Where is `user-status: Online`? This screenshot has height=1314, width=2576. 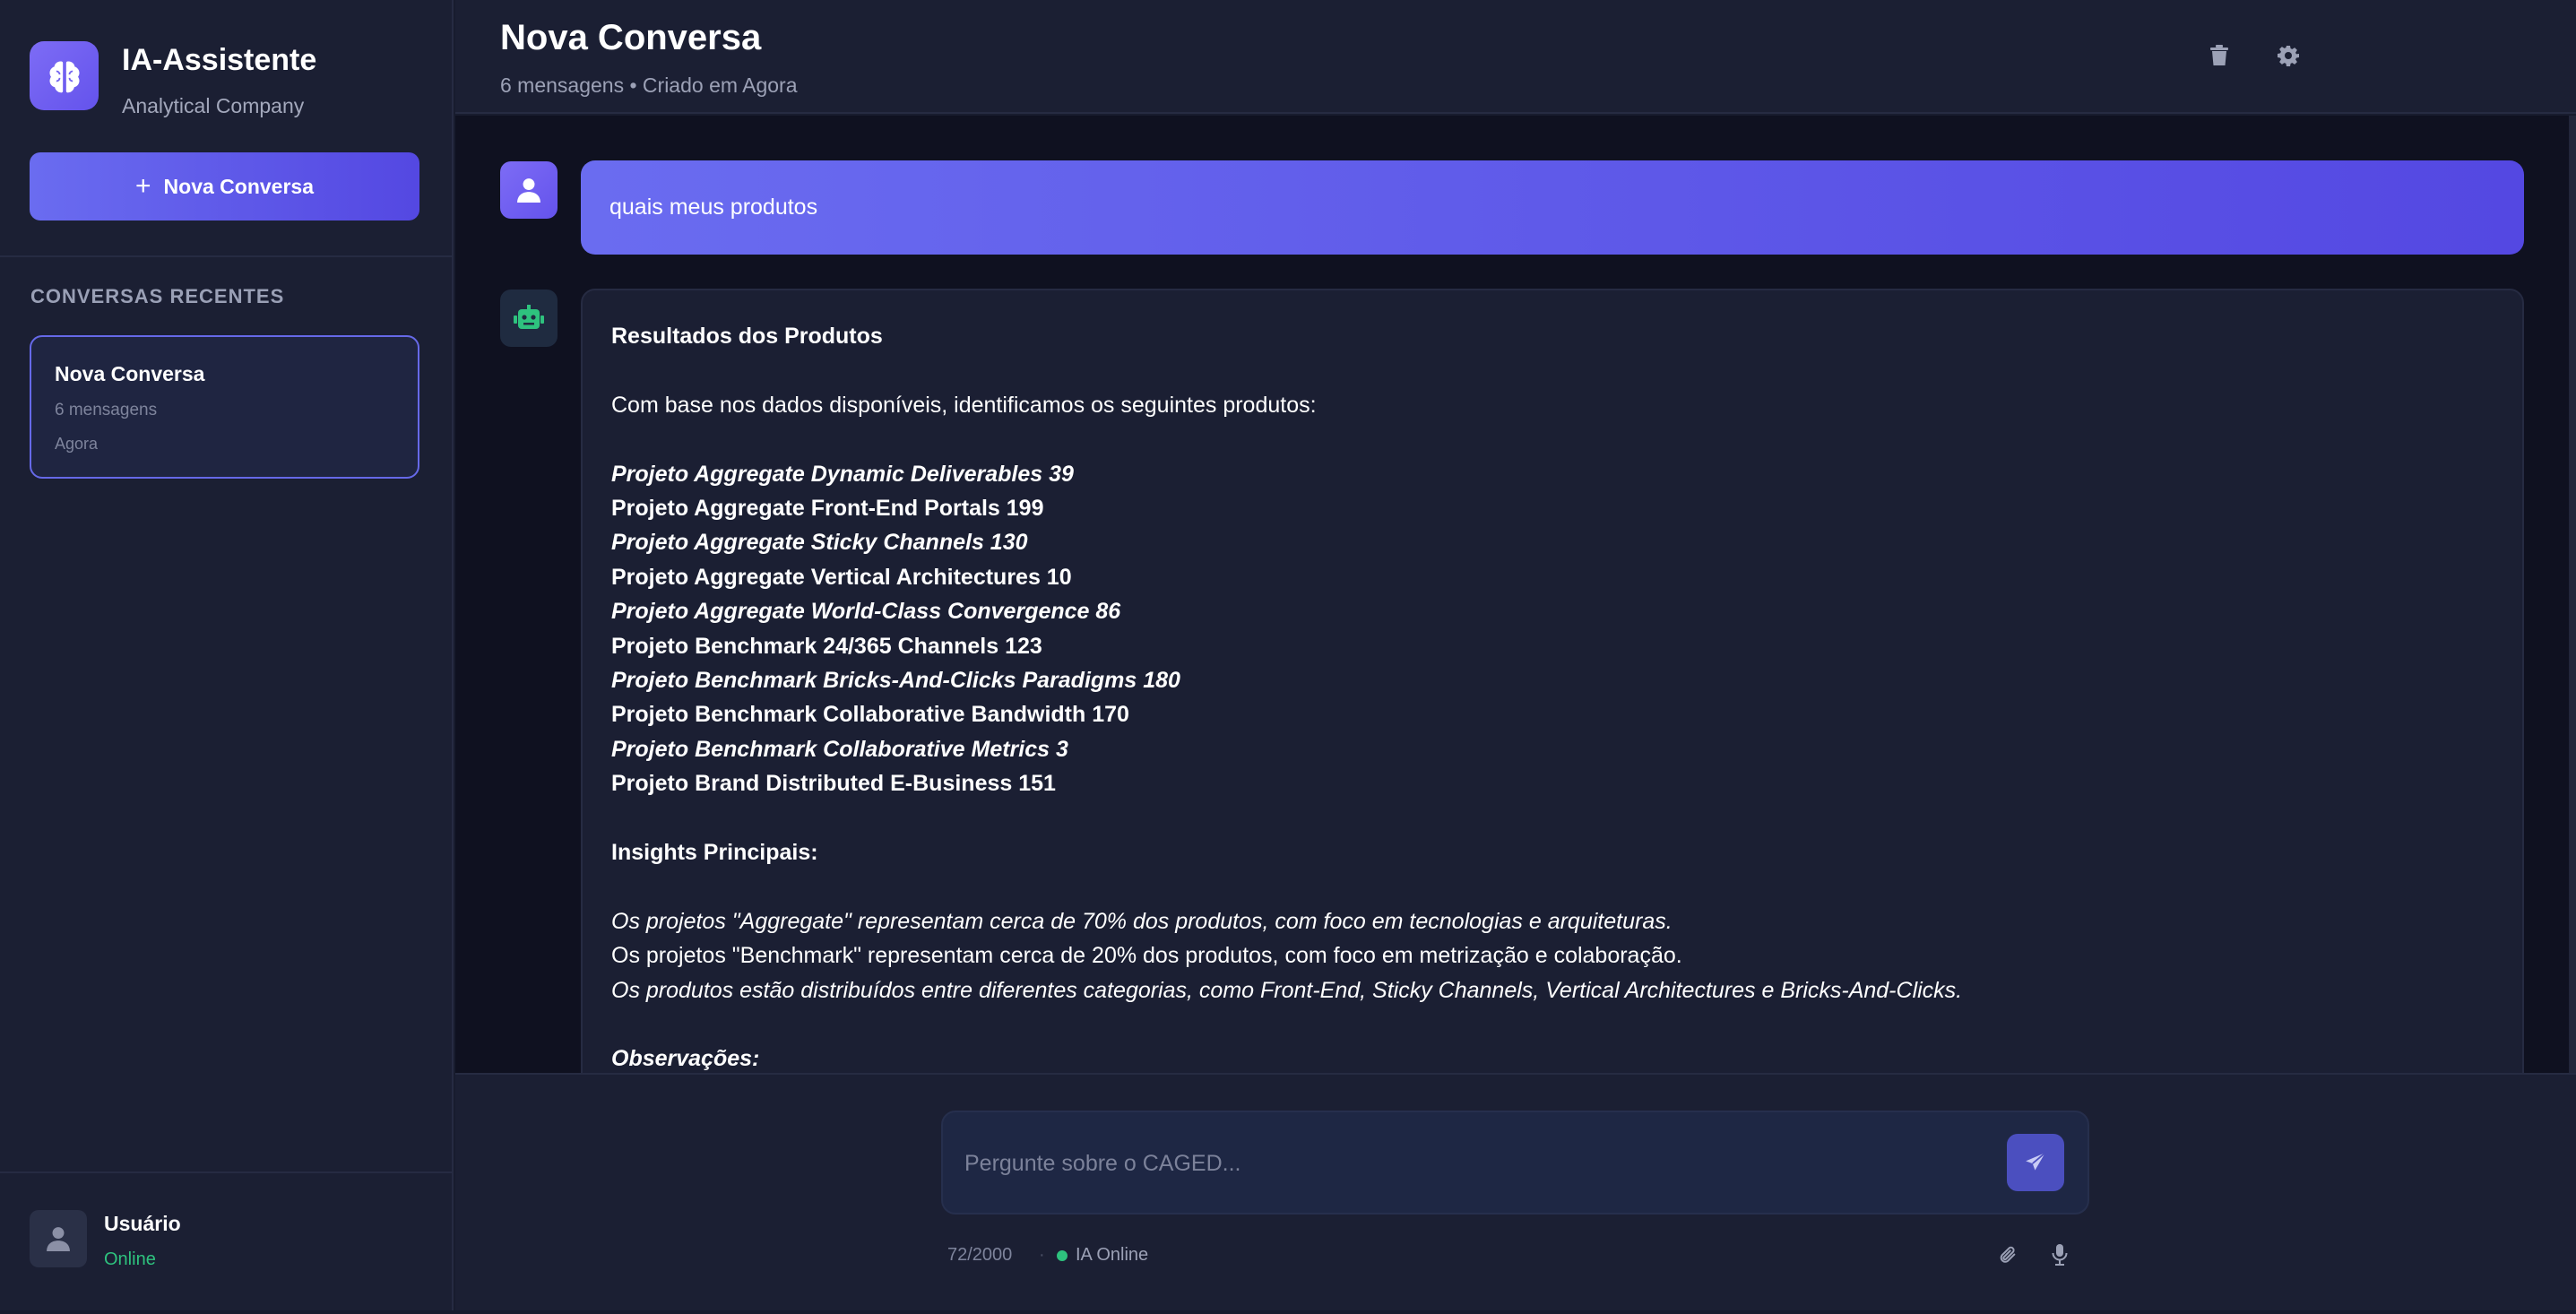 user-status: Online is located at coordinates (130, 1259).